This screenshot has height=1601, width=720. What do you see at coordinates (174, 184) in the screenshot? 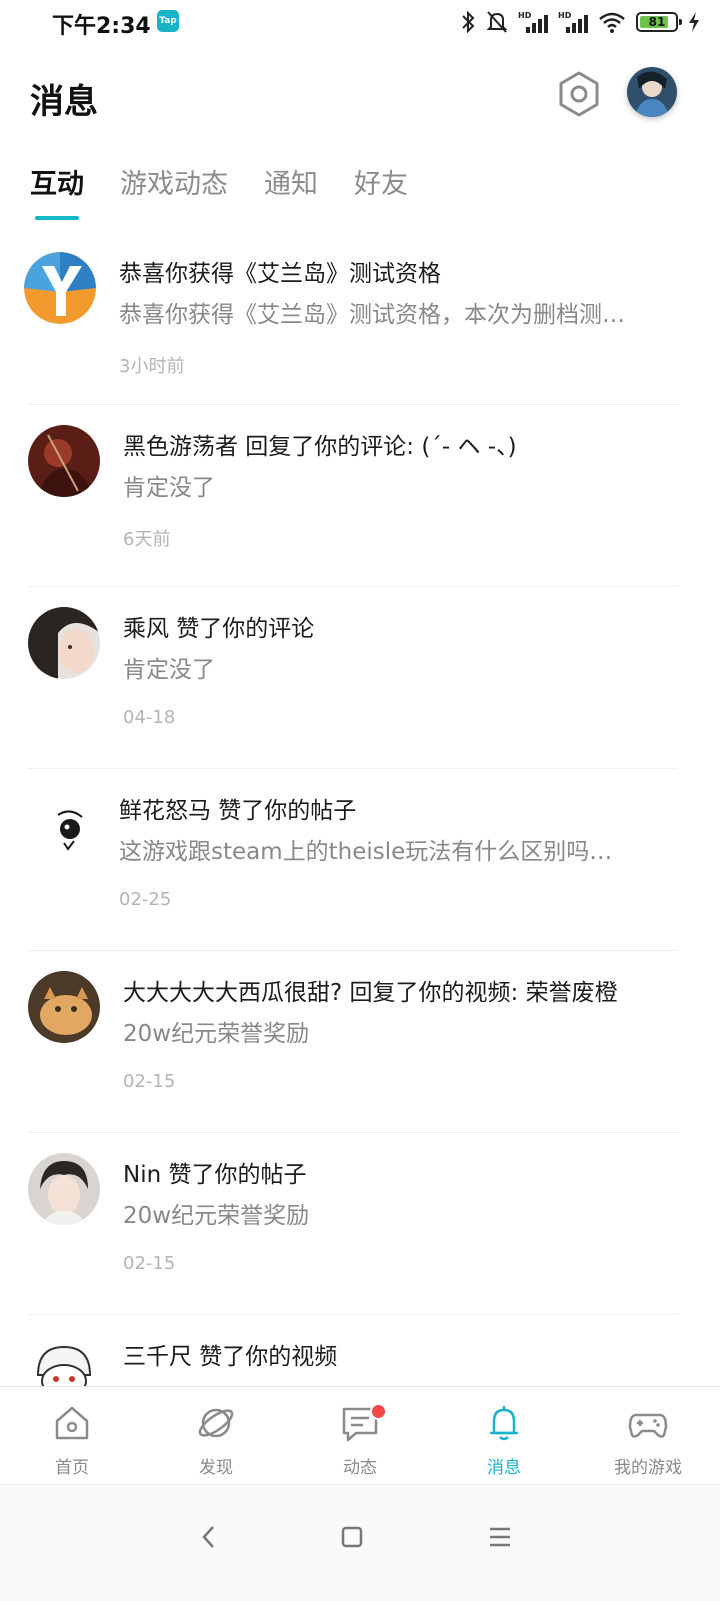
I see `tab-label: 游戏动态` at bounding box center [174, 184].